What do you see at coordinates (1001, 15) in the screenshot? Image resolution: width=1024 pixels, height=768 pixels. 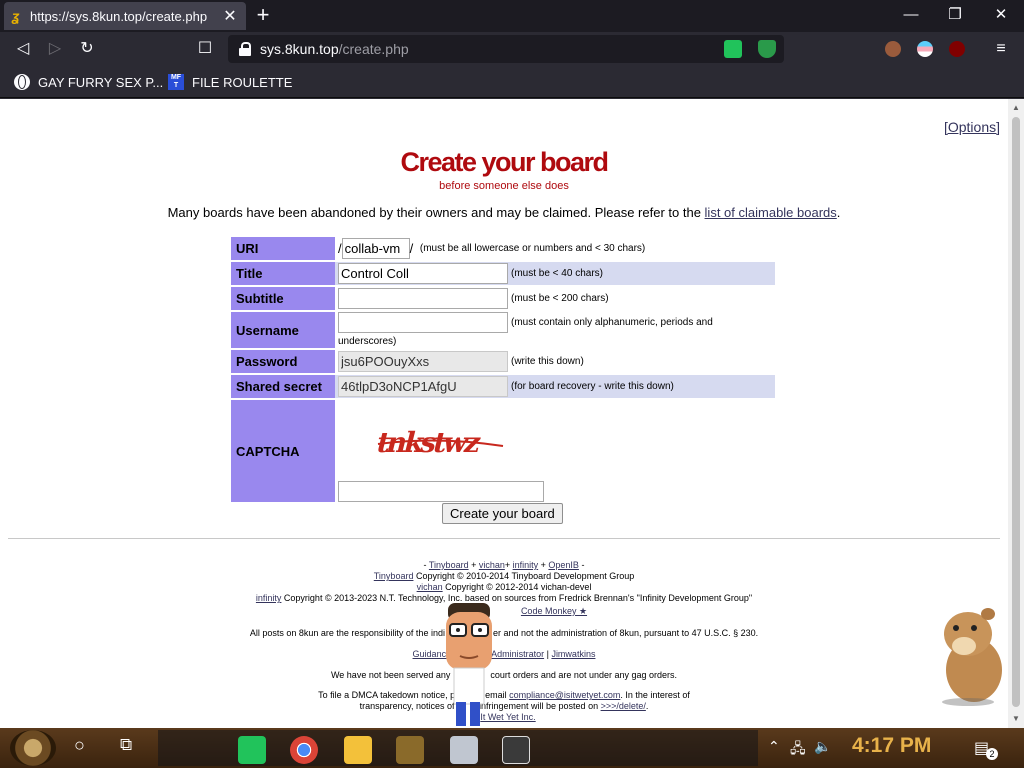 I see `window-close-icon: ✕` at bounding box center [1001, 15].